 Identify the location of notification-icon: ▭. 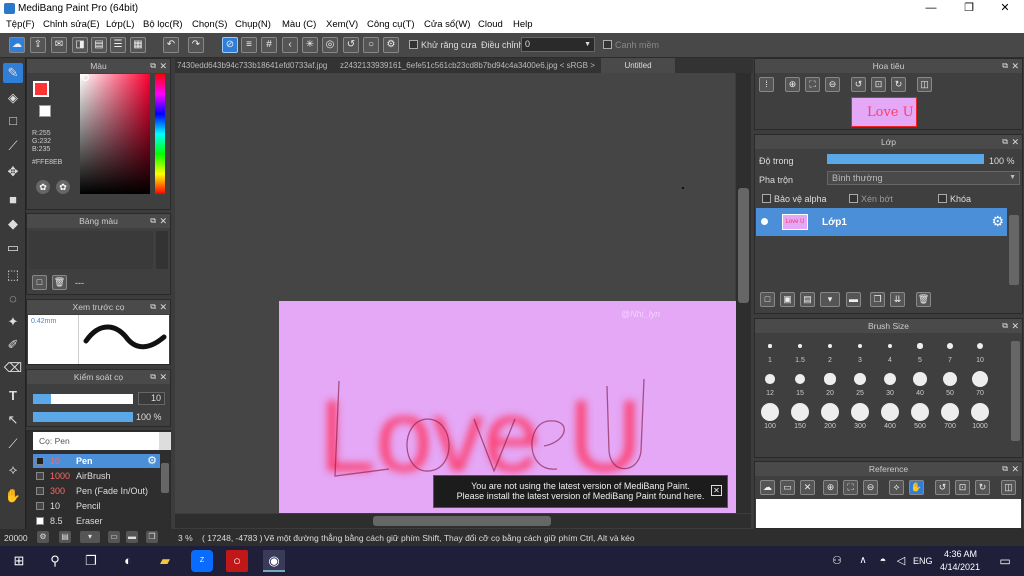
(1005, 561).